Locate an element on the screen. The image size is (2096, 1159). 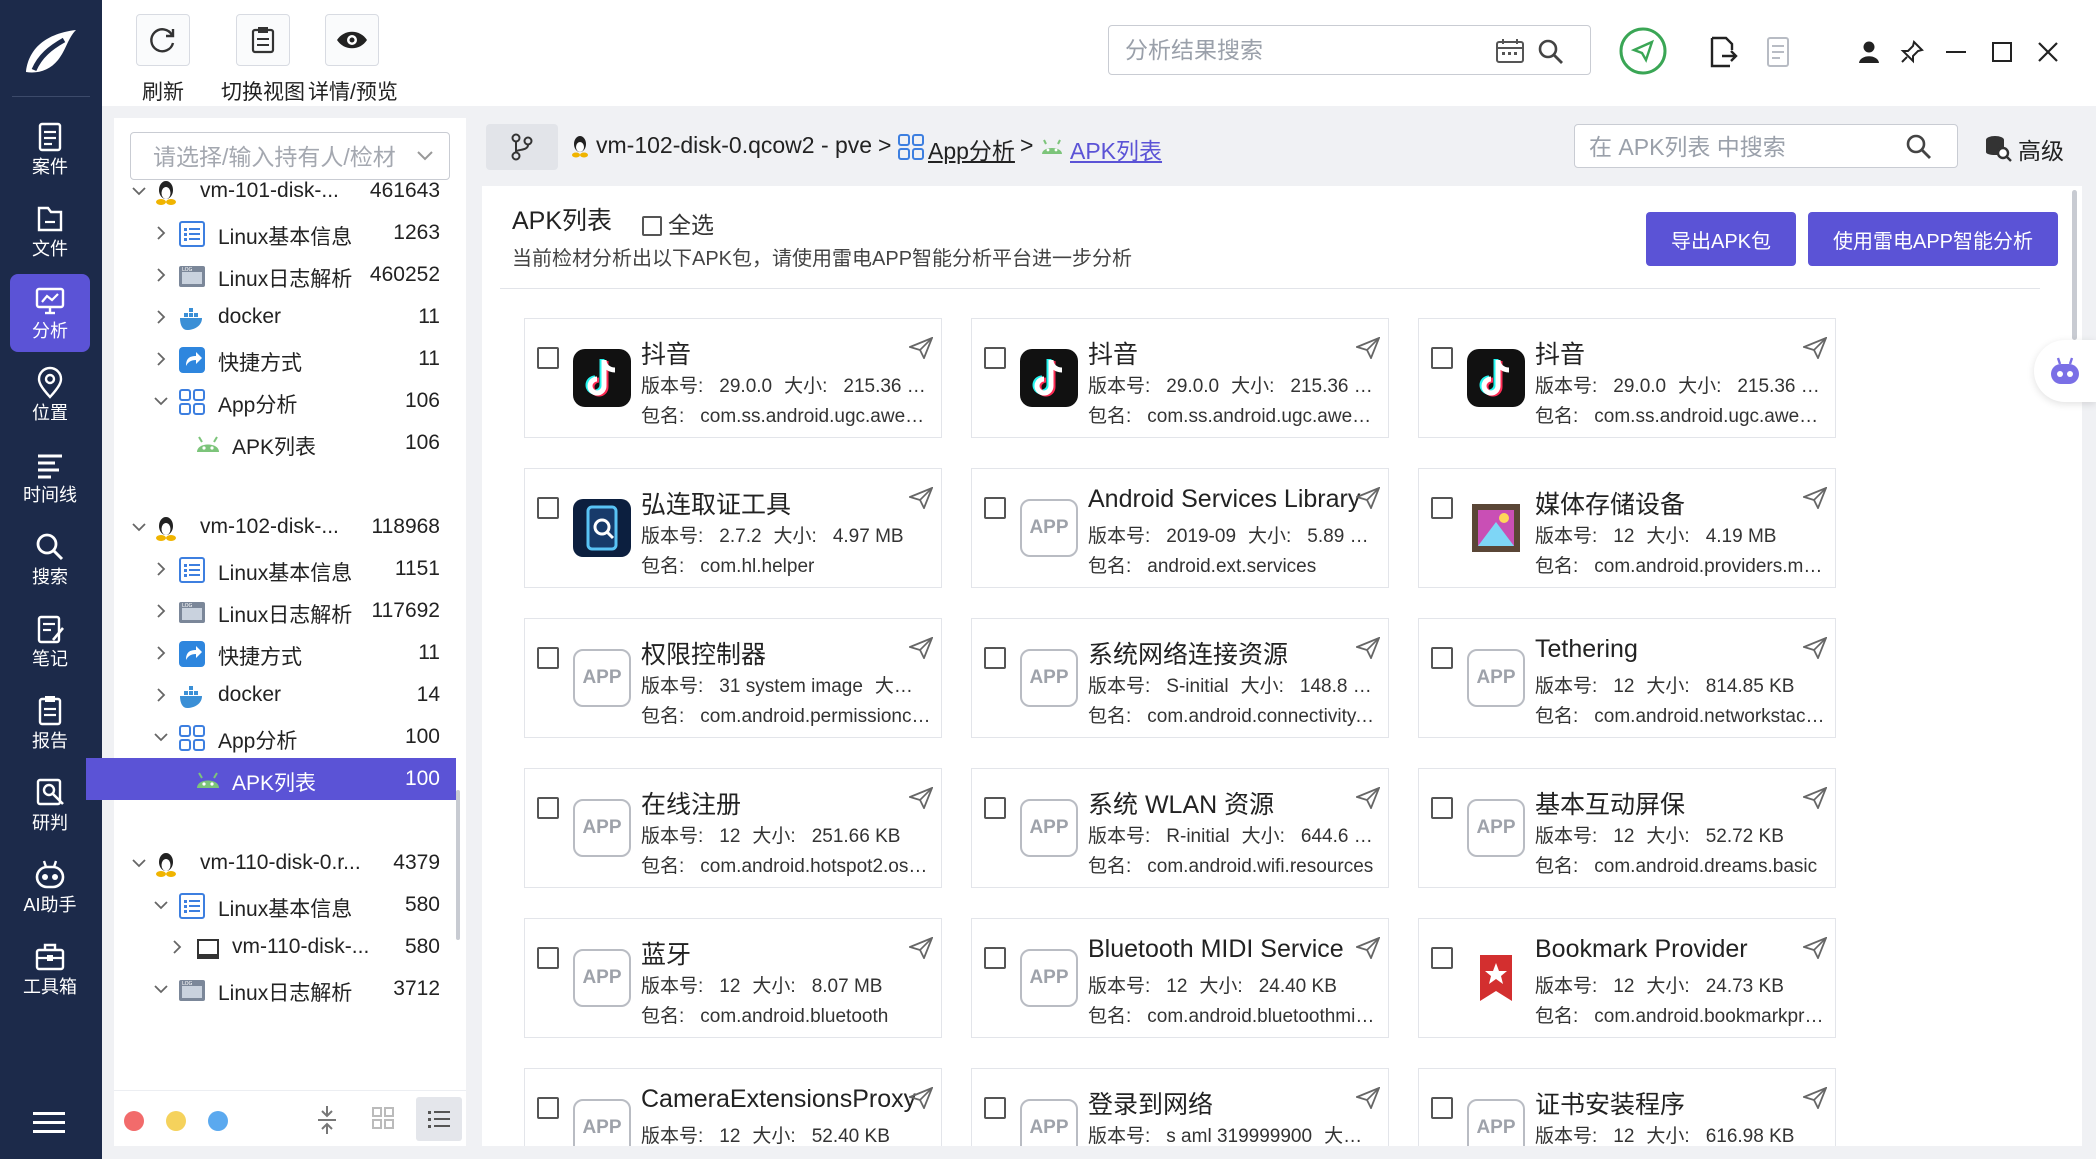
breadcrumb-disk: vm-102-disk-0.qcow2 - pve is located at coordinates (734, 145).